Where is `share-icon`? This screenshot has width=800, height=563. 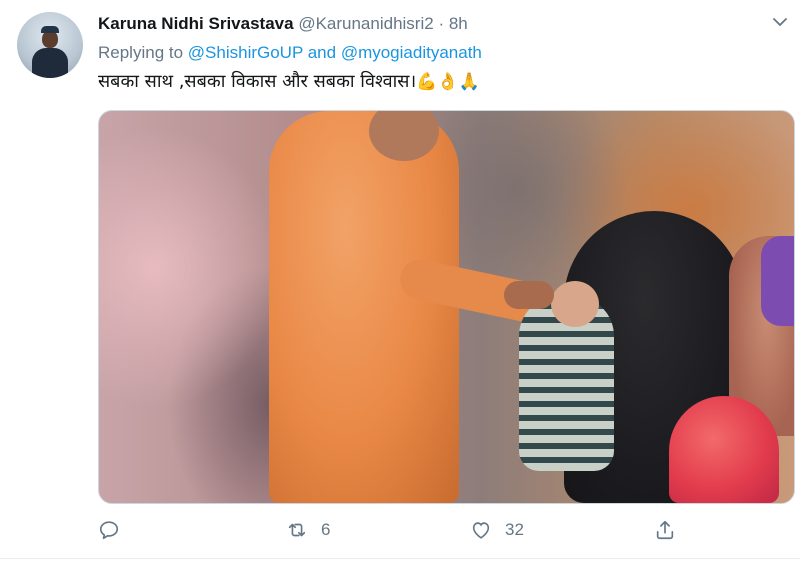 share-icon is located at coordinates (665, 530).